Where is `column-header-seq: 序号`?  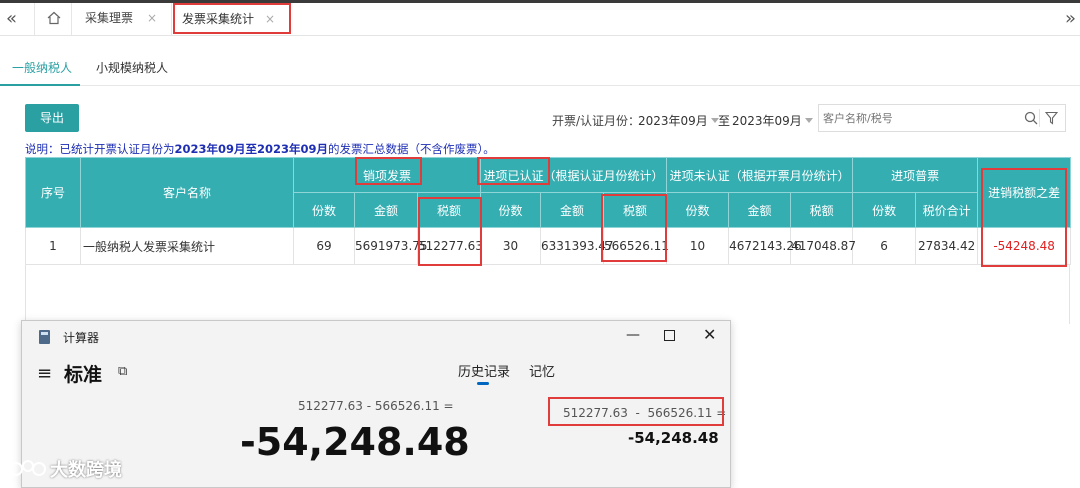
column-header-seq: 序号 is located at coordinates (53, 192).